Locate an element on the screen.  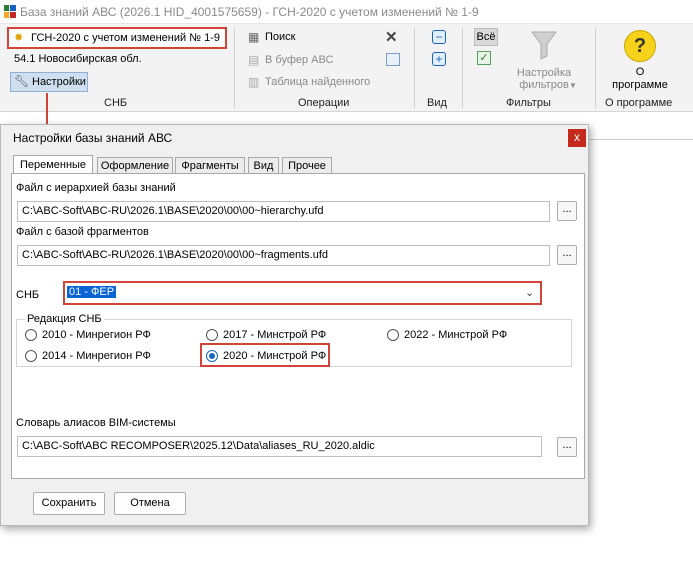
buffer-icon: ▤ is located at coordinates (254, 60).